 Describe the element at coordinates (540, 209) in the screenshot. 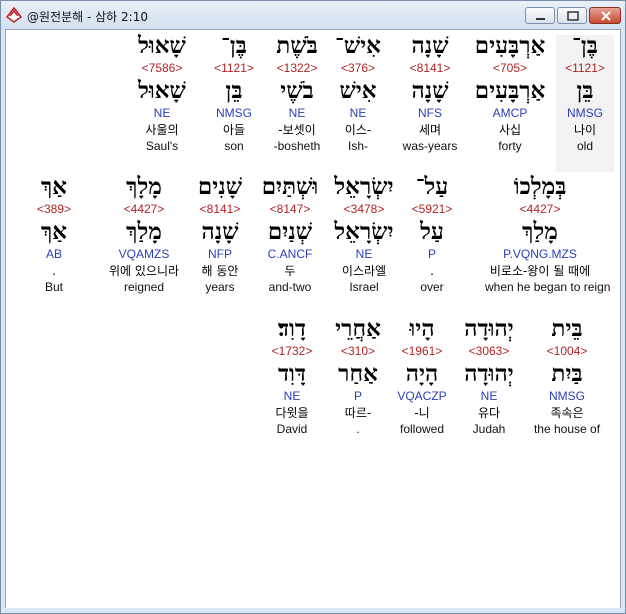

I see `strong-number: <4427>` at that location.